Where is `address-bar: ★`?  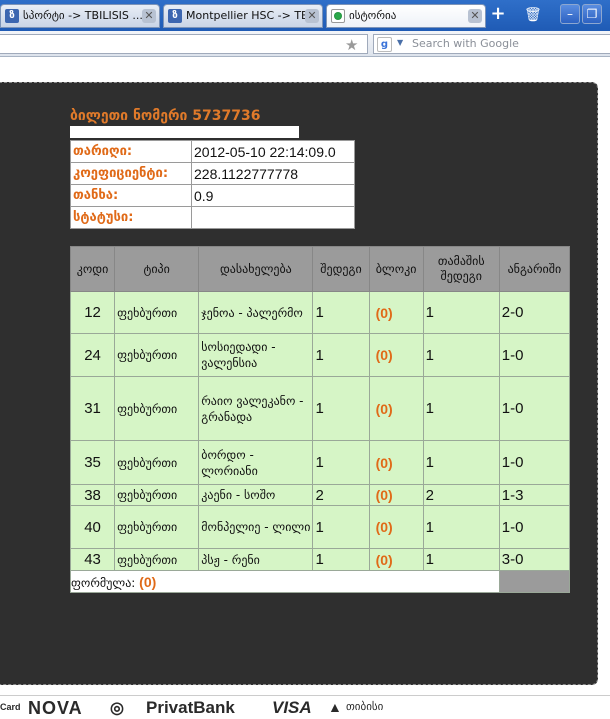
address-bar: ★ is located at coordinates (184, 44).